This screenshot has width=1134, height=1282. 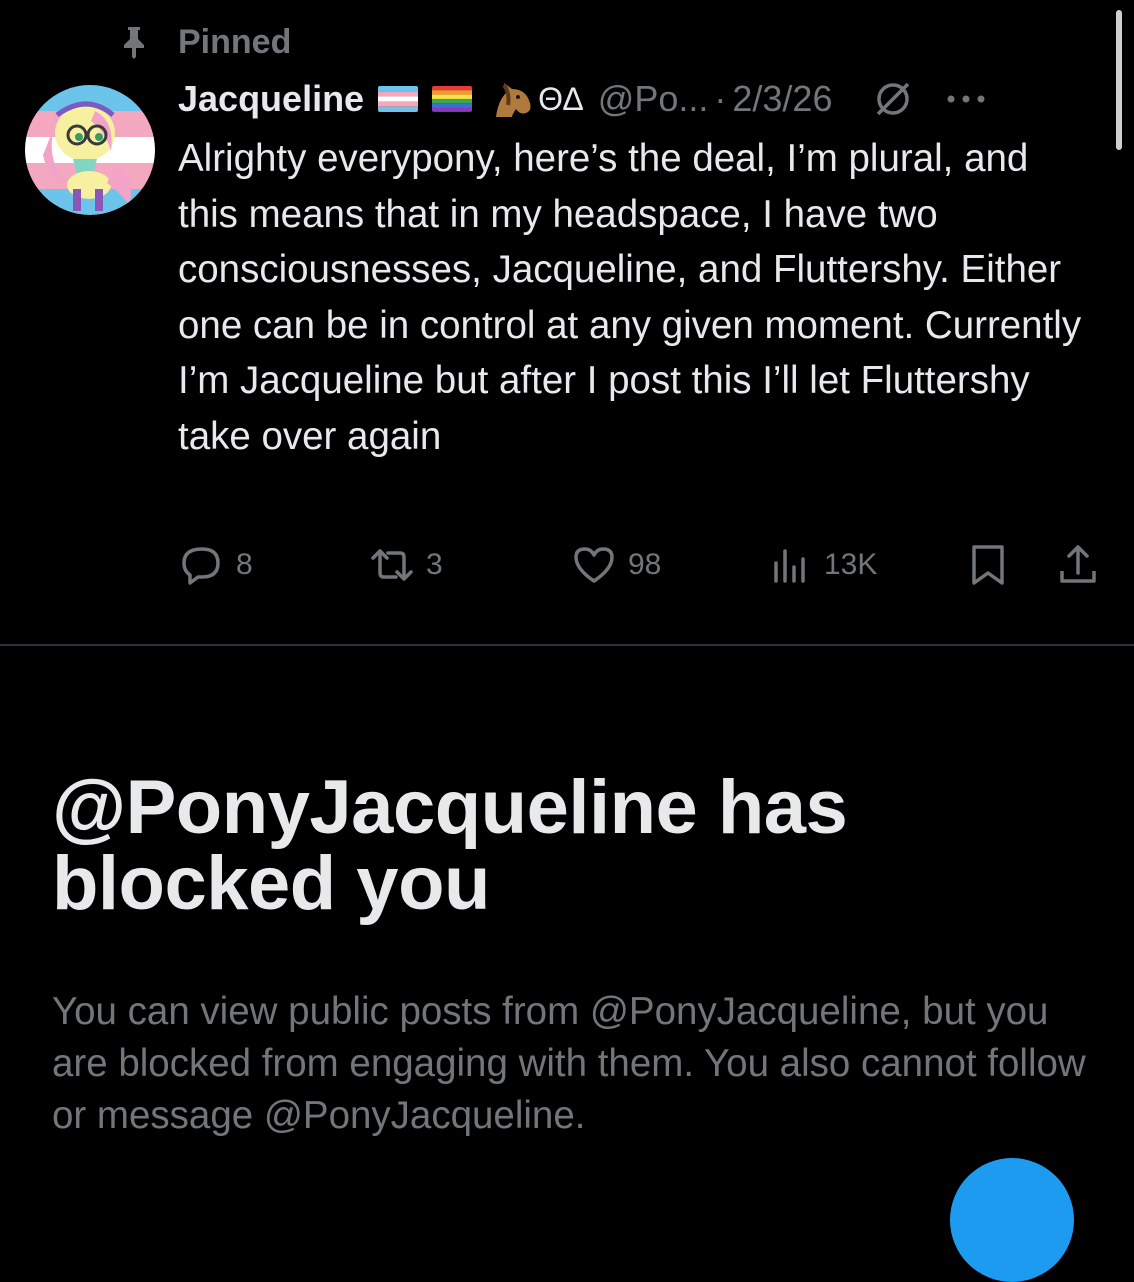 What do you see at coordinates (1119, 80) in the screenshot?
I see `scrollbar` at bounding box center [1119, 80].